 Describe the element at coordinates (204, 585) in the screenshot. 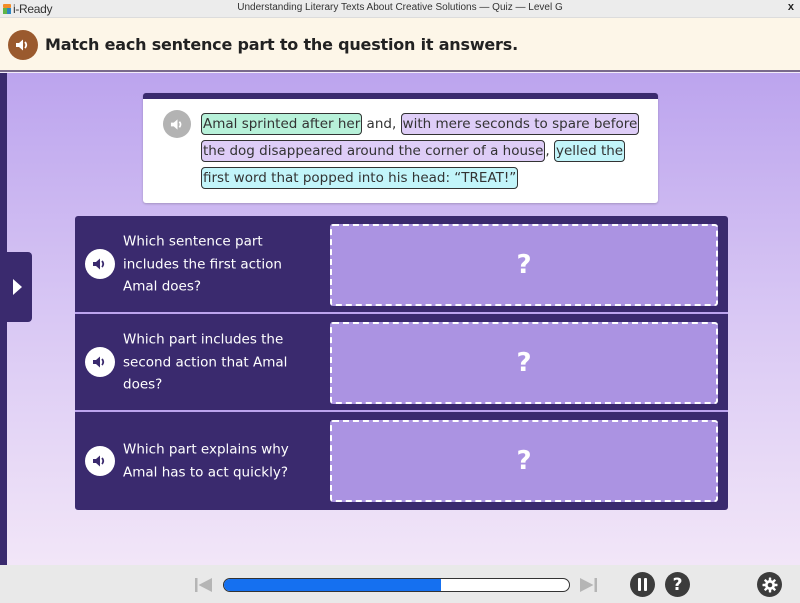

I see `skip-back-icon` at that location.